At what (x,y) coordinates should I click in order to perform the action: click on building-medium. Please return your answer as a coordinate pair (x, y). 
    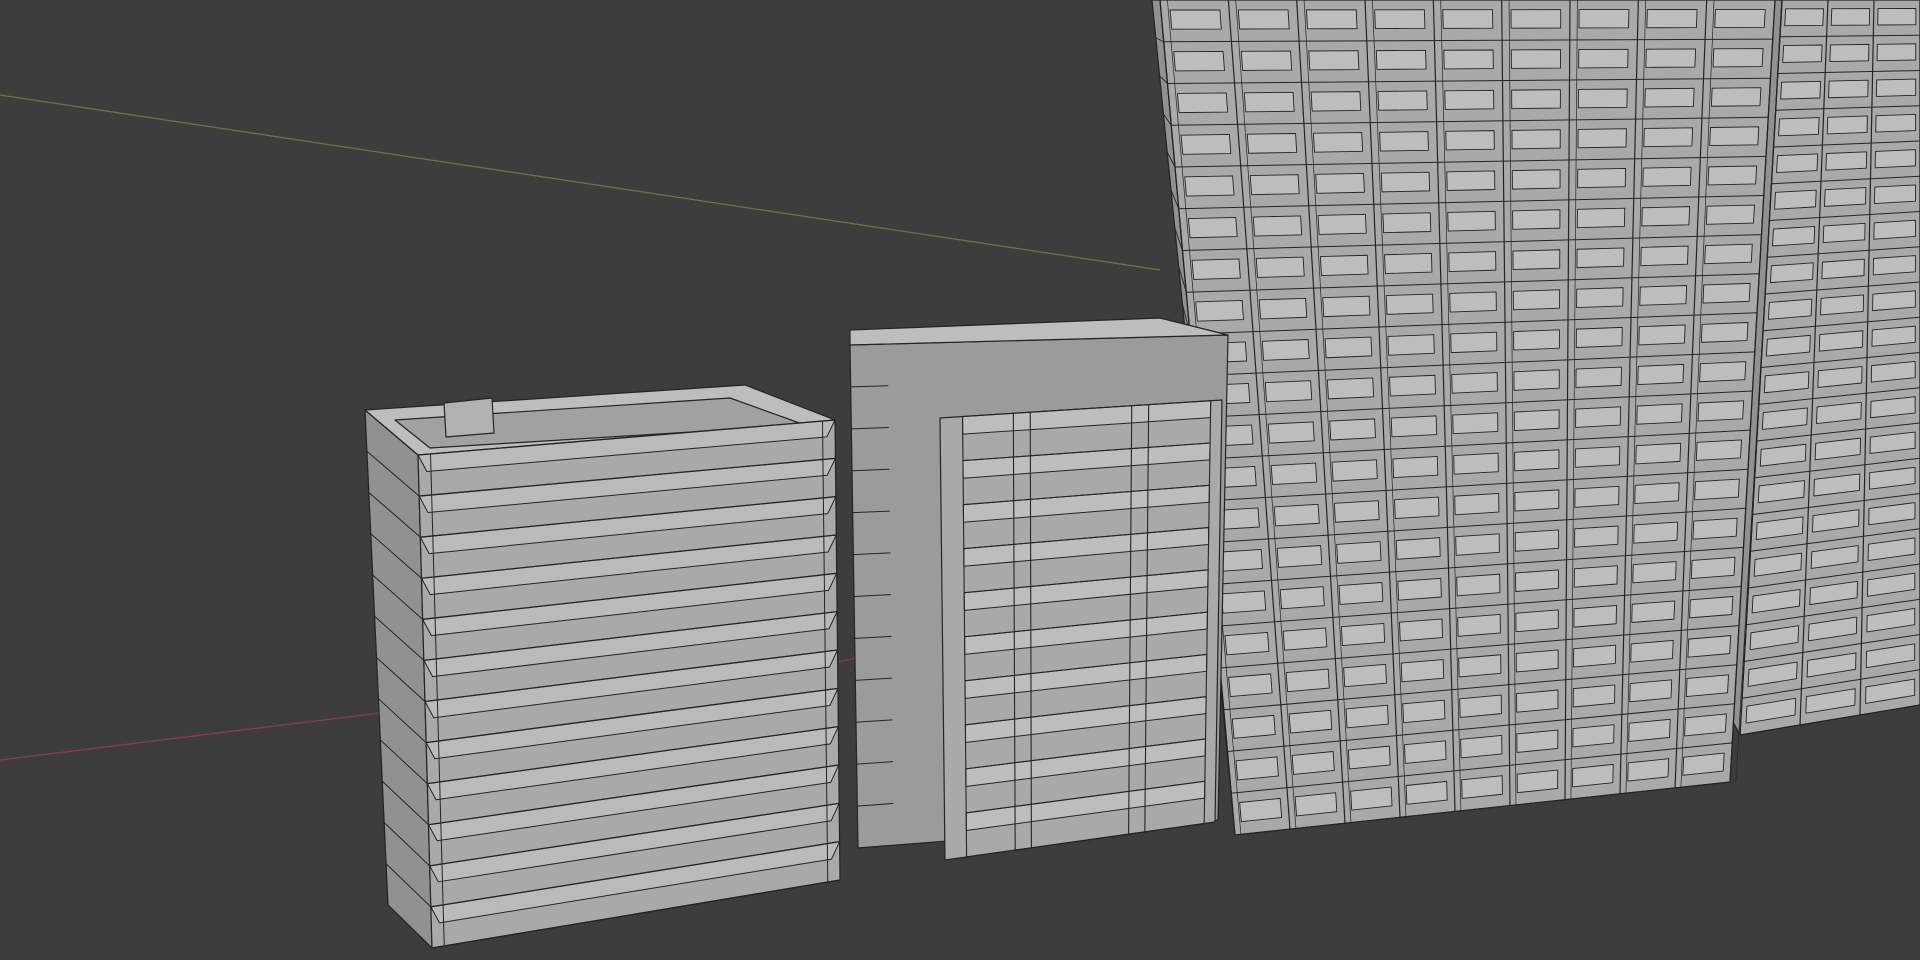
    Looking at the image, I should click on (1039, 589).